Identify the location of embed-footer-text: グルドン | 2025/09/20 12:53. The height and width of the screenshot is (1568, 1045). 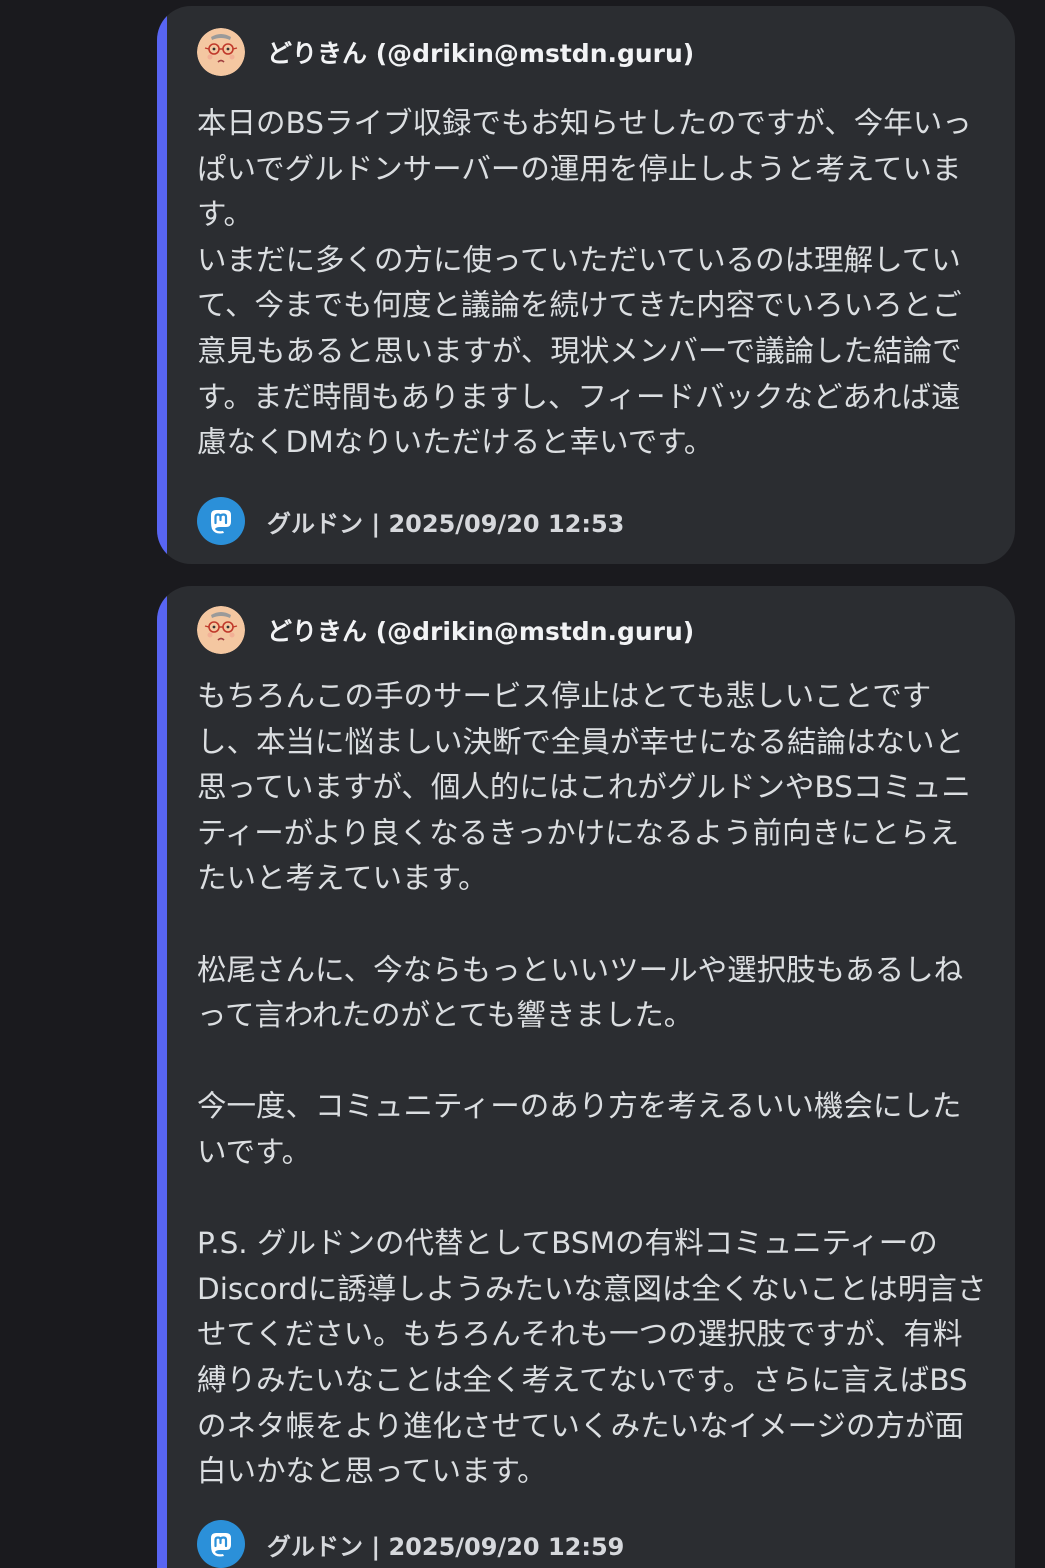
(446, 523).